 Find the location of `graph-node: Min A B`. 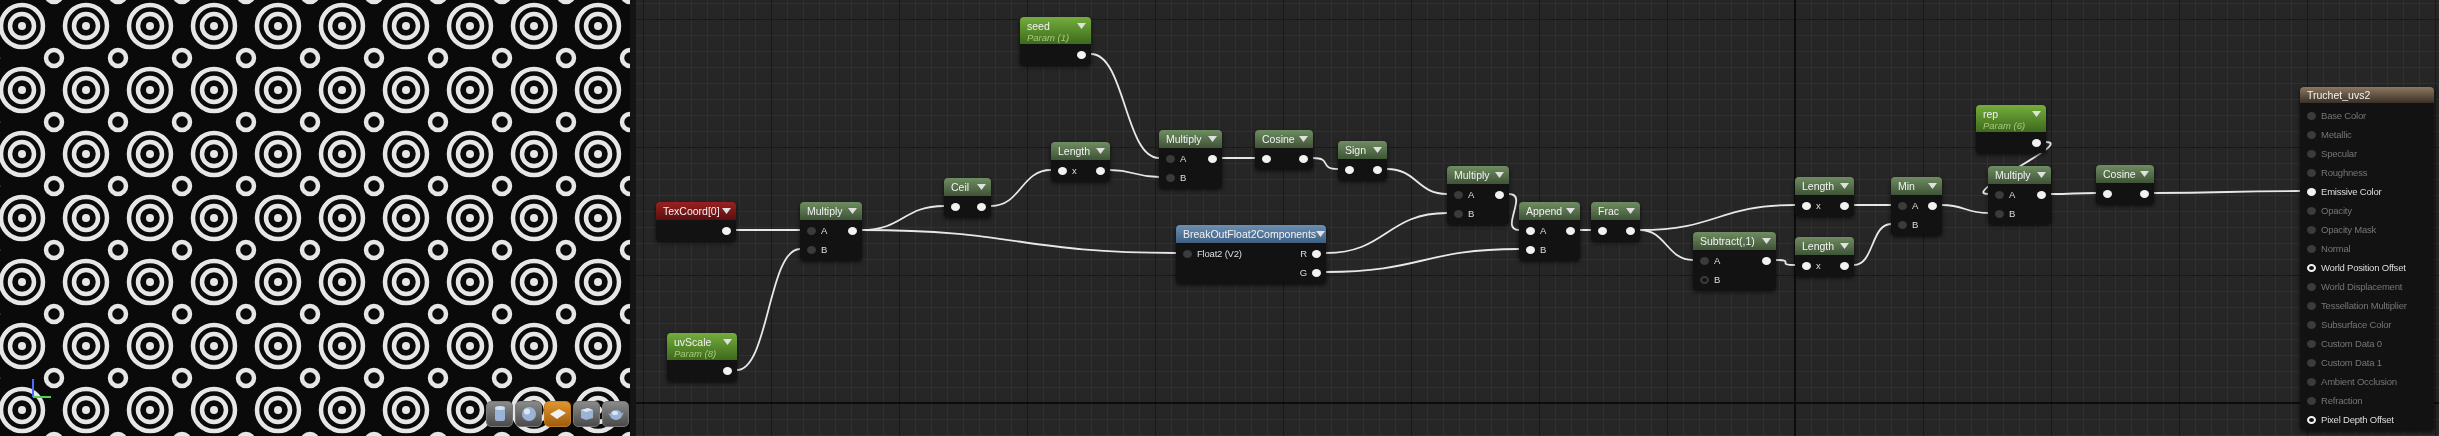

graph-node: Min A B is located at coordinates (1916, 206).